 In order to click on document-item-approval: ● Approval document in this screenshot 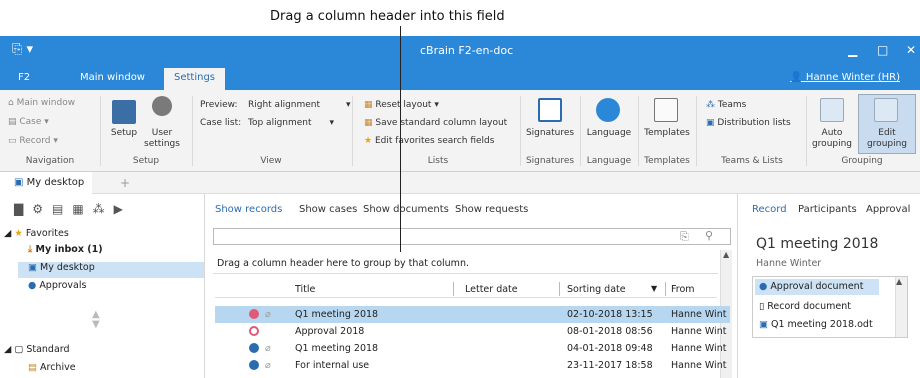, I will do `click(817, 287)`.